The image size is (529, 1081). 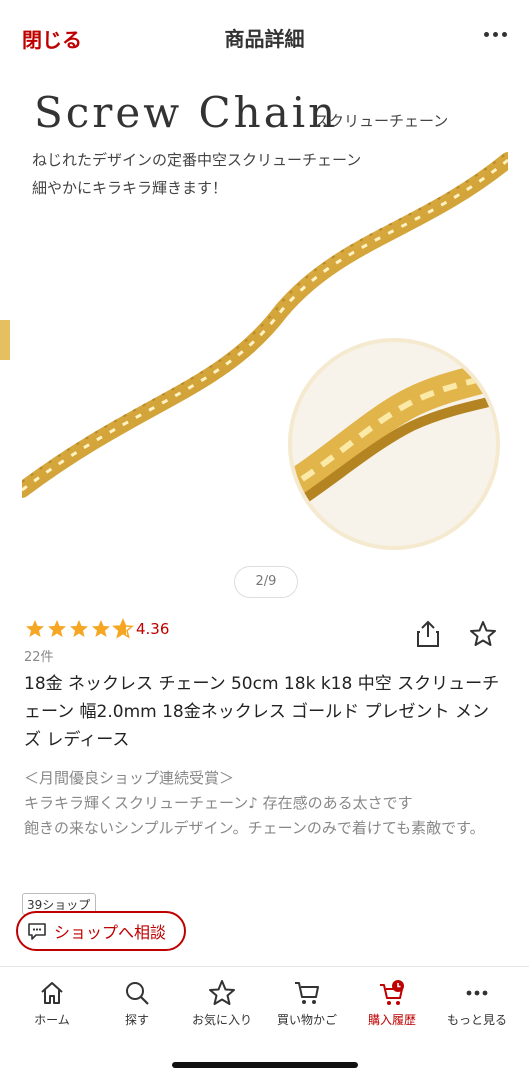 What do you see at coordinates (221, 1020) in the screenshot?
I see `nav-label: お気に入り` at bounding box center [221, 1020].